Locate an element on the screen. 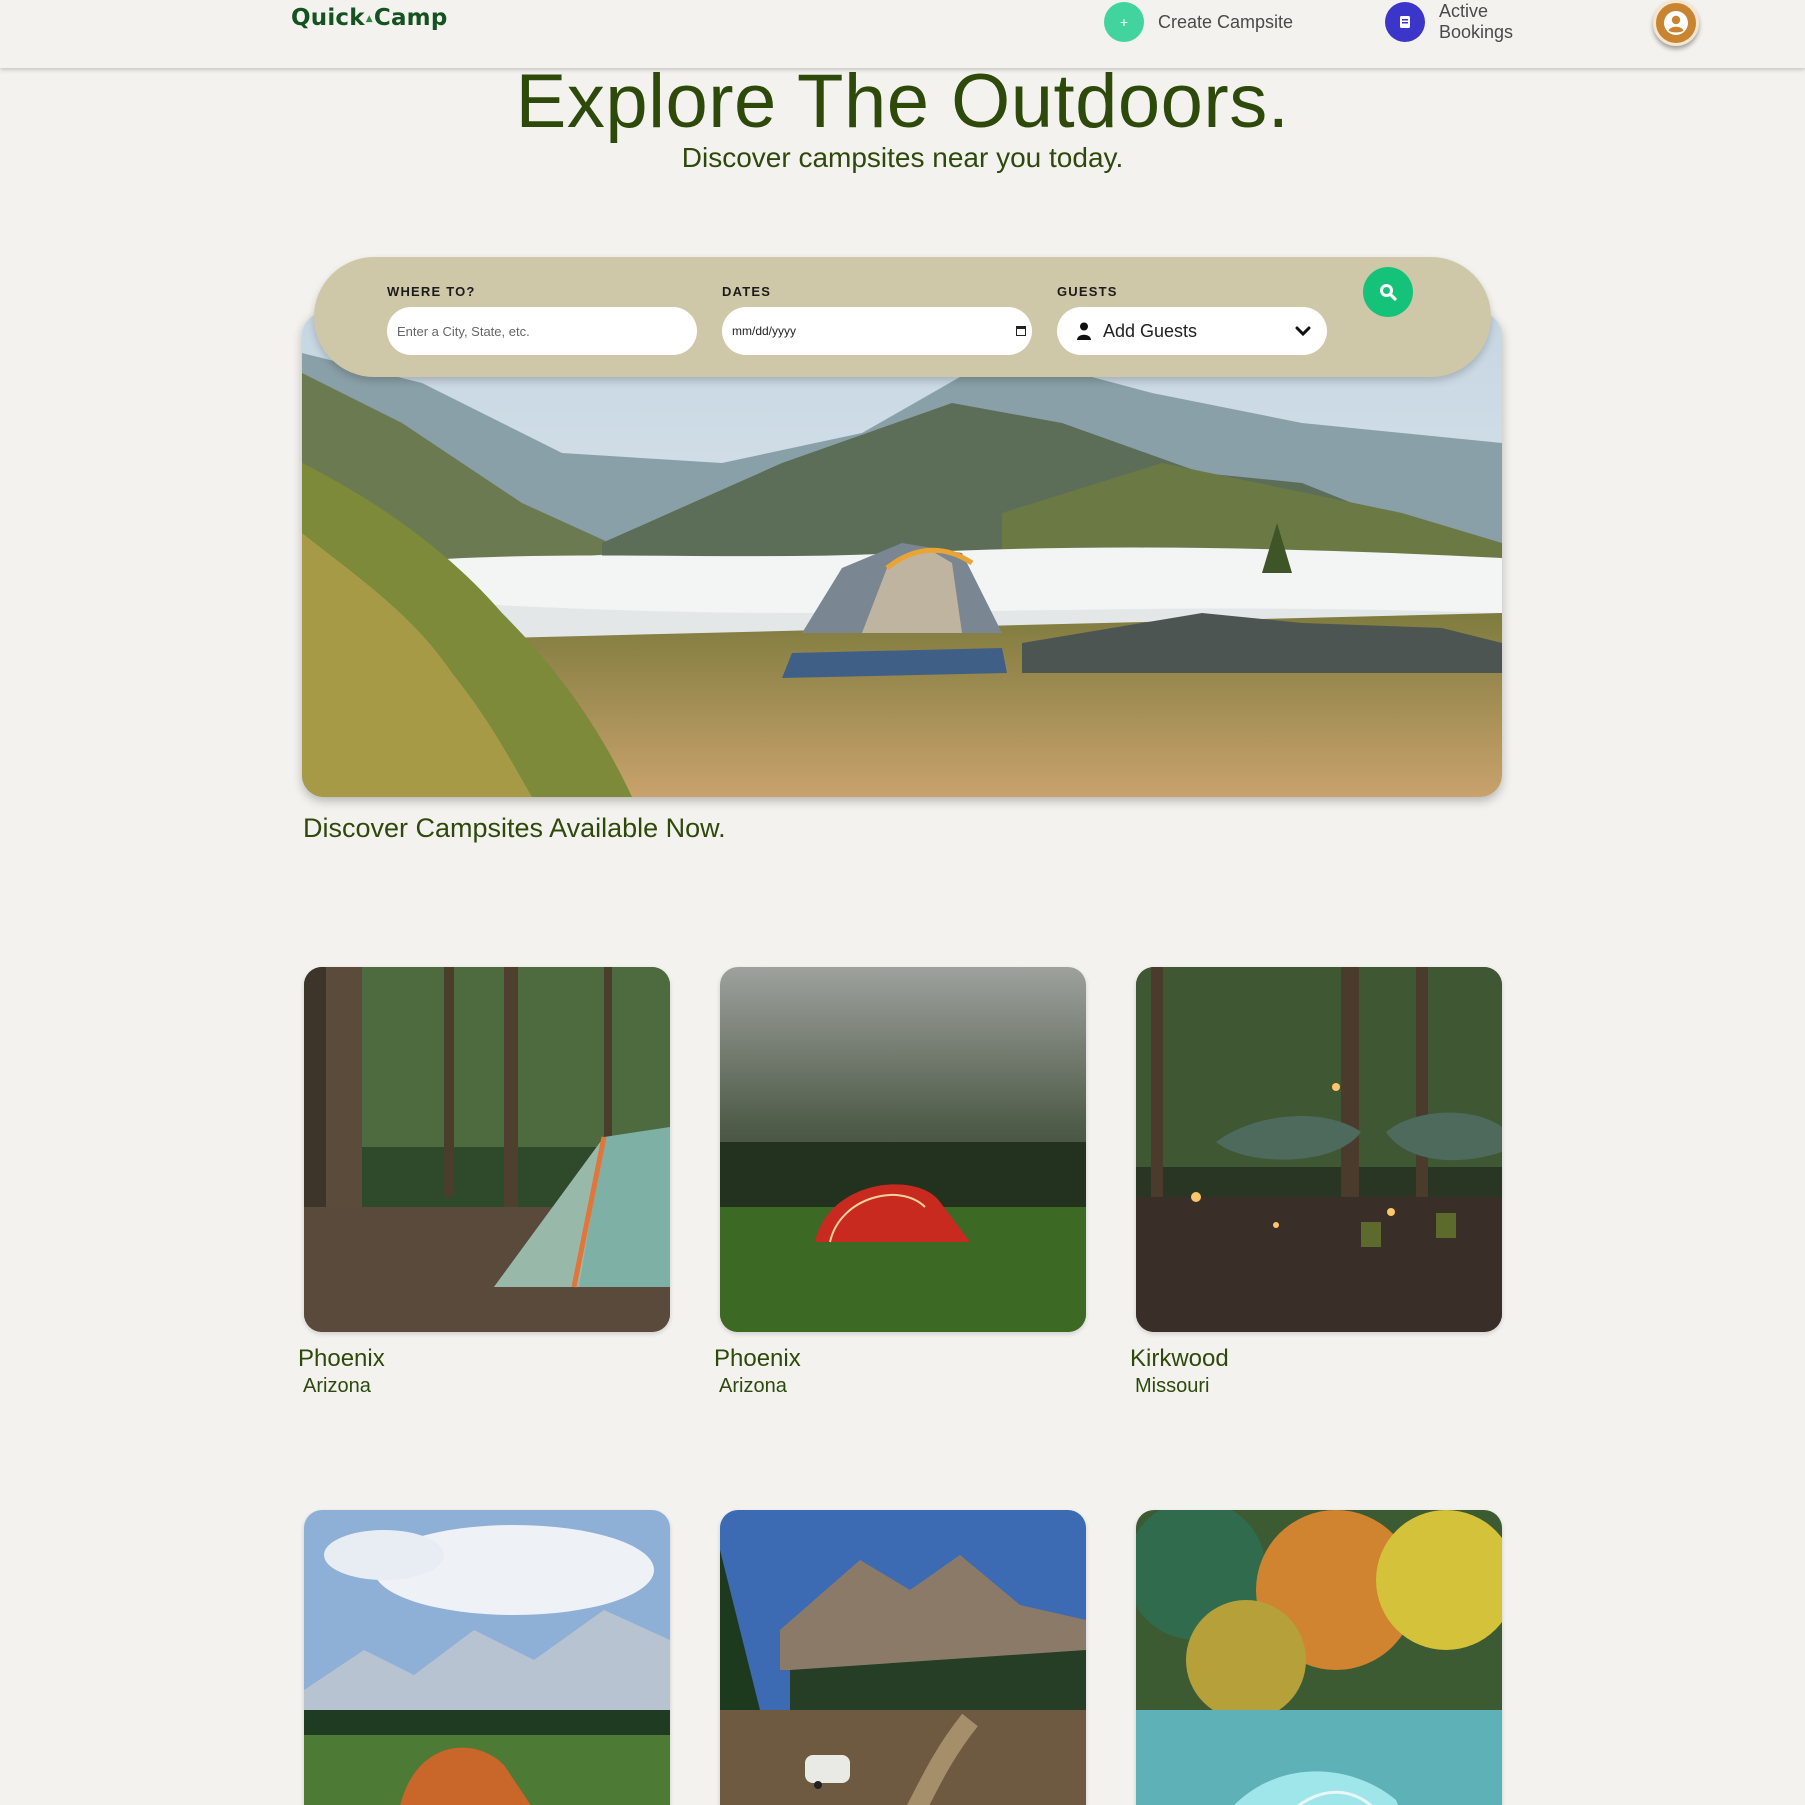  section-title: Discover Campsites Available Now. is located at coordinates (514, 828).